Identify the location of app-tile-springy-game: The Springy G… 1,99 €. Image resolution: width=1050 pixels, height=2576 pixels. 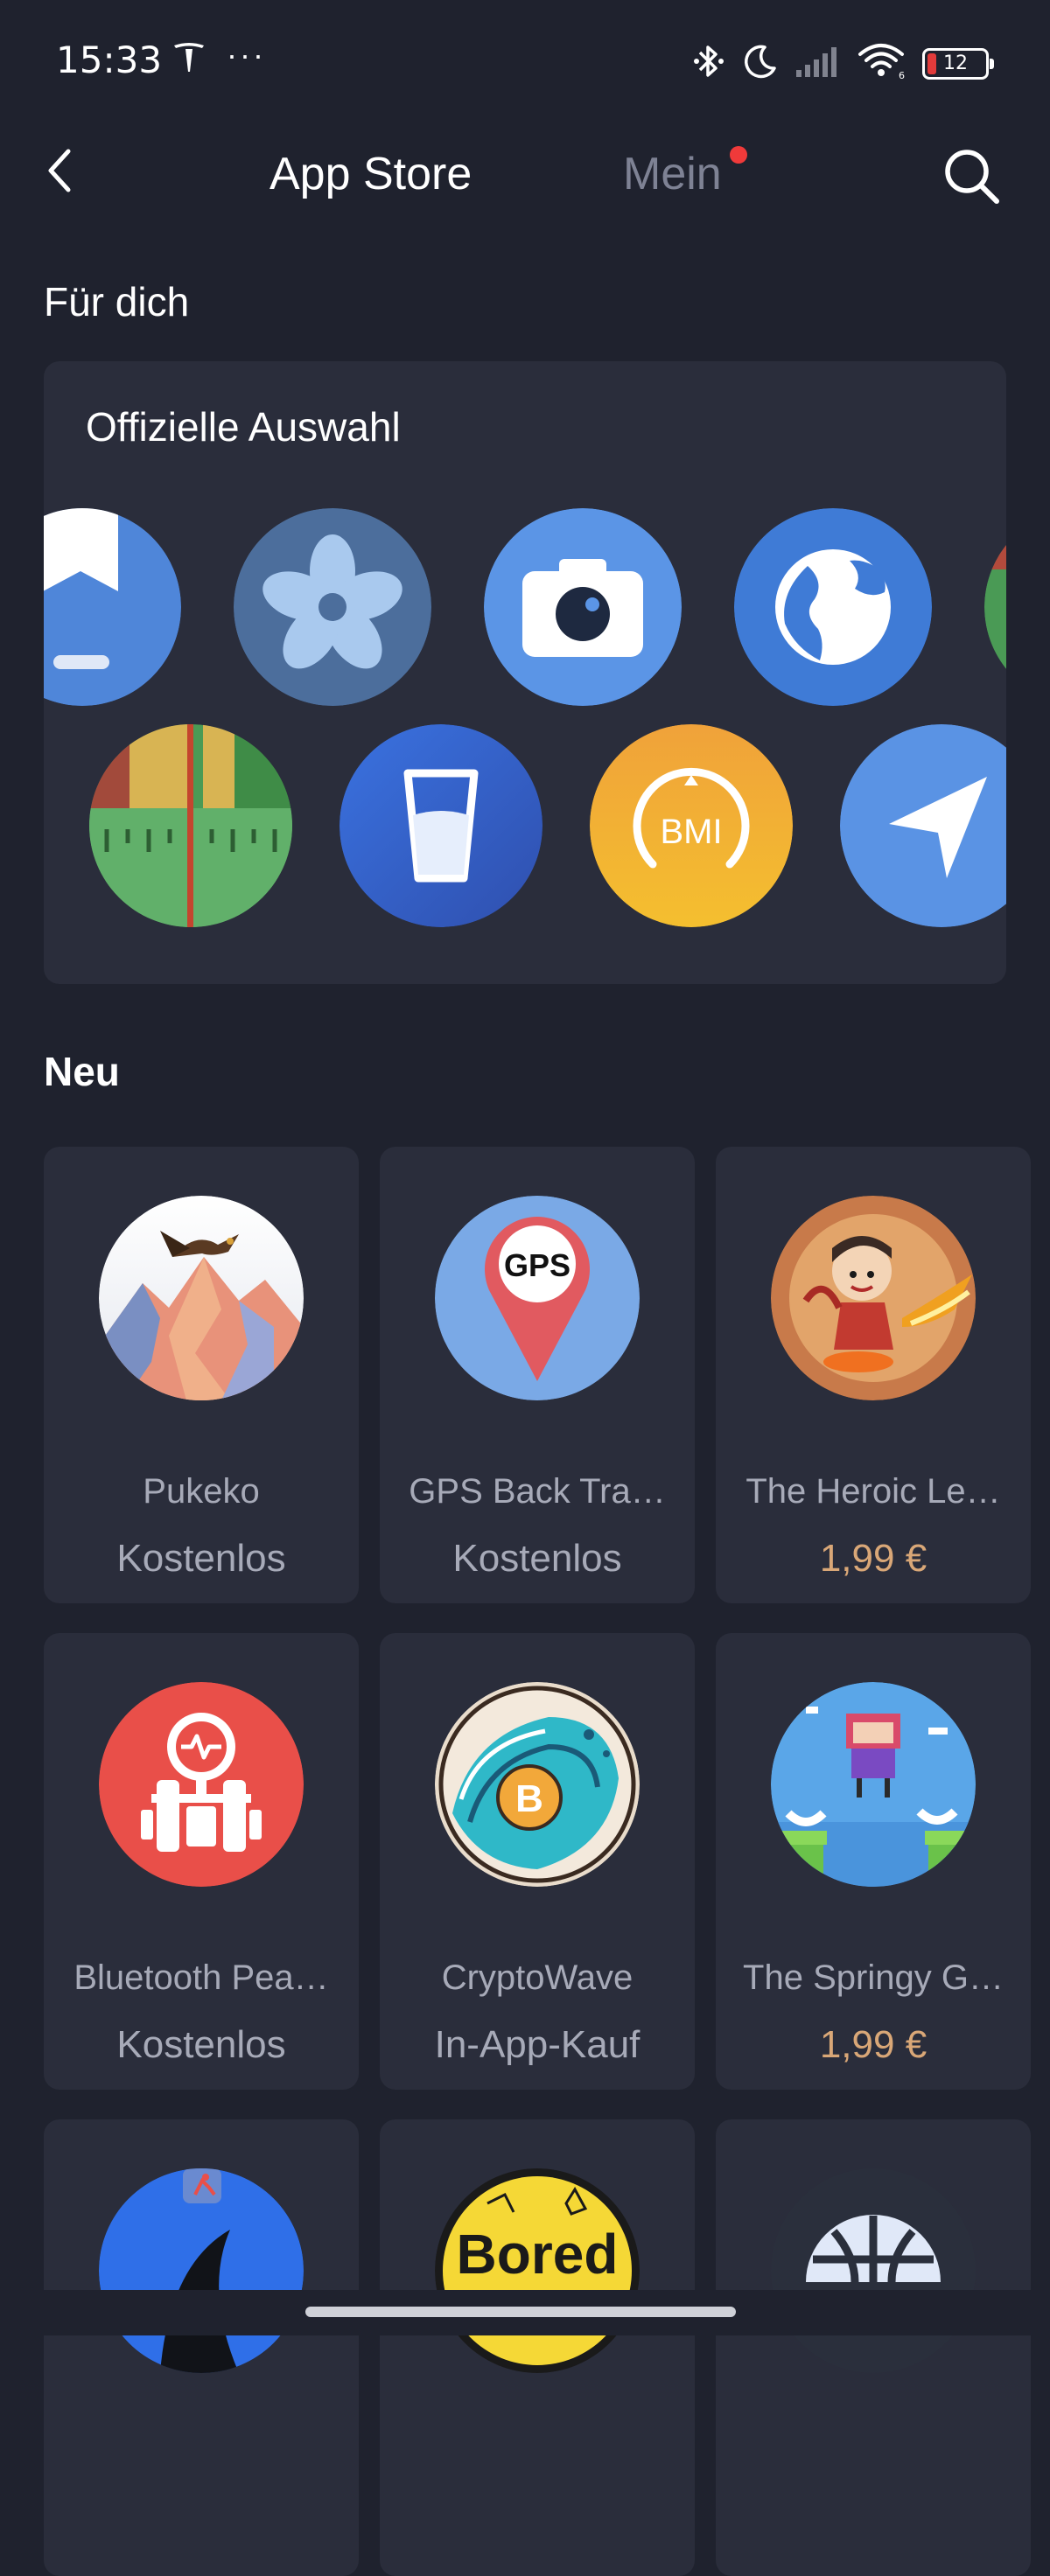
(873, 1861).